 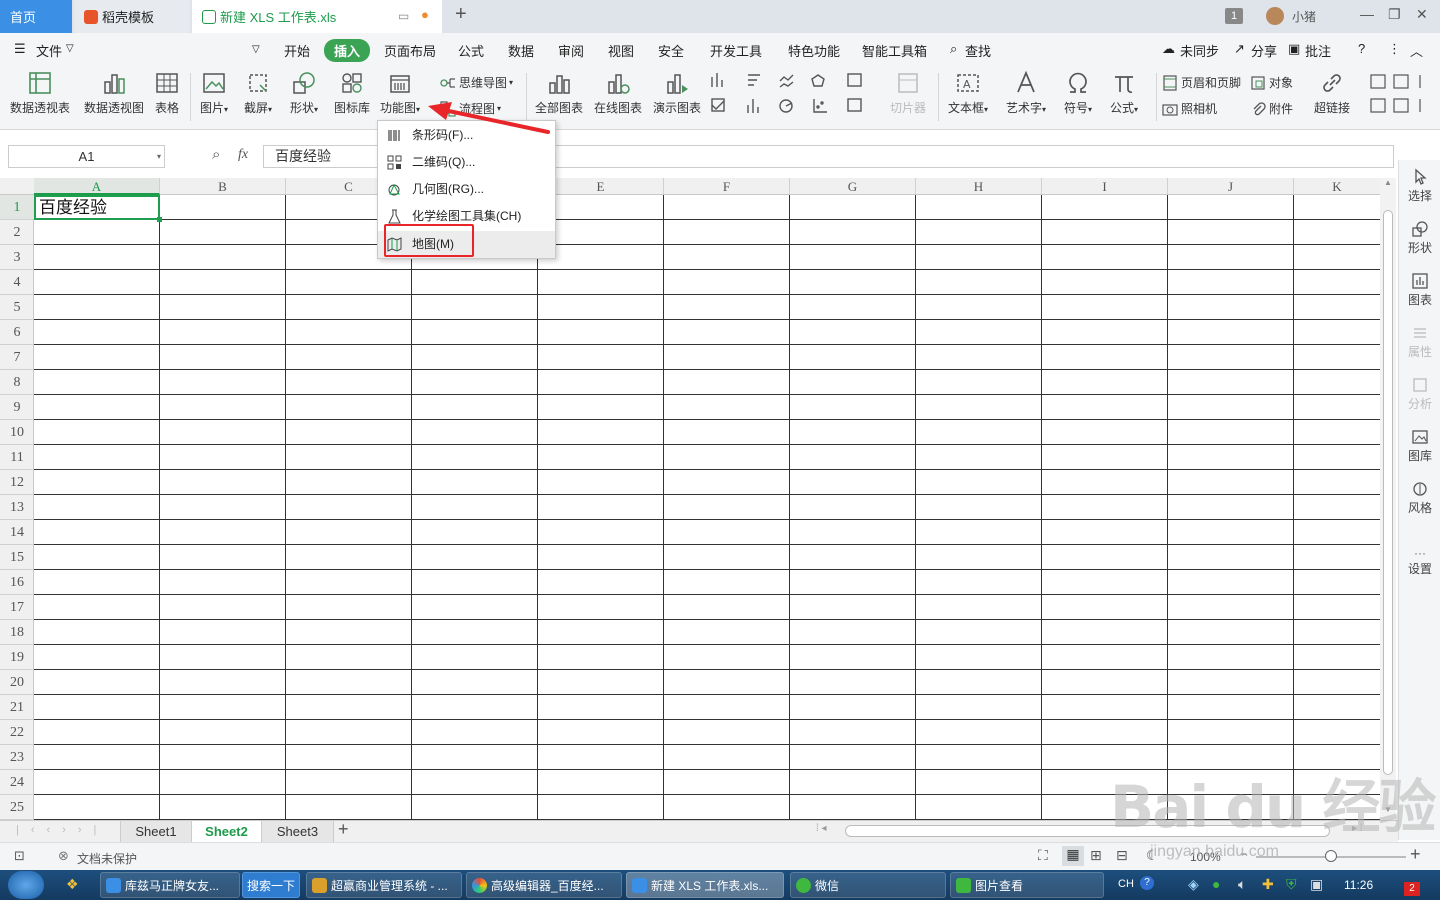 What do you see at coordinates (297, 50) in the screenshot?
I see `menu-start: 开始` at bounding box center [297, 50].